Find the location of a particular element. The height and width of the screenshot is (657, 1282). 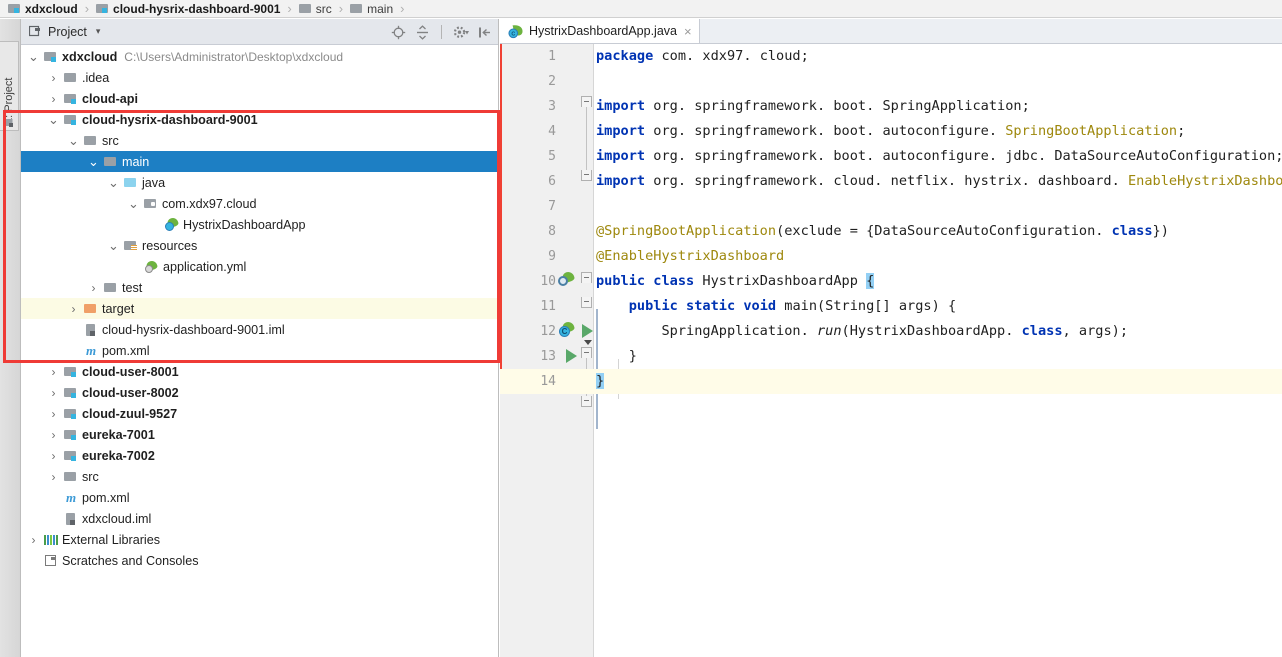

tree-row-test: › test is located at coordinates (259, 287).